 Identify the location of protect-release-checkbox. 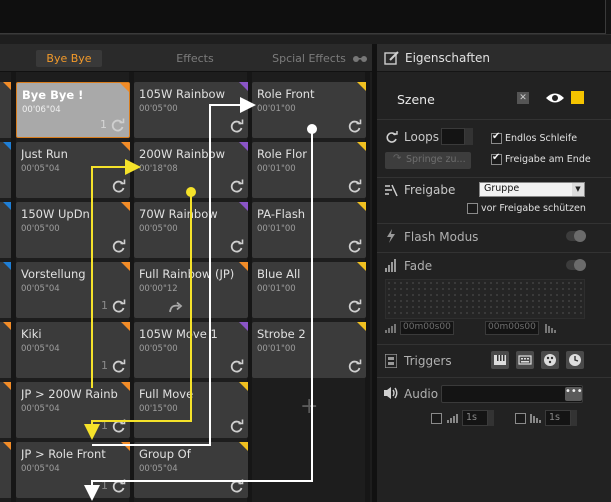
(472, 208).